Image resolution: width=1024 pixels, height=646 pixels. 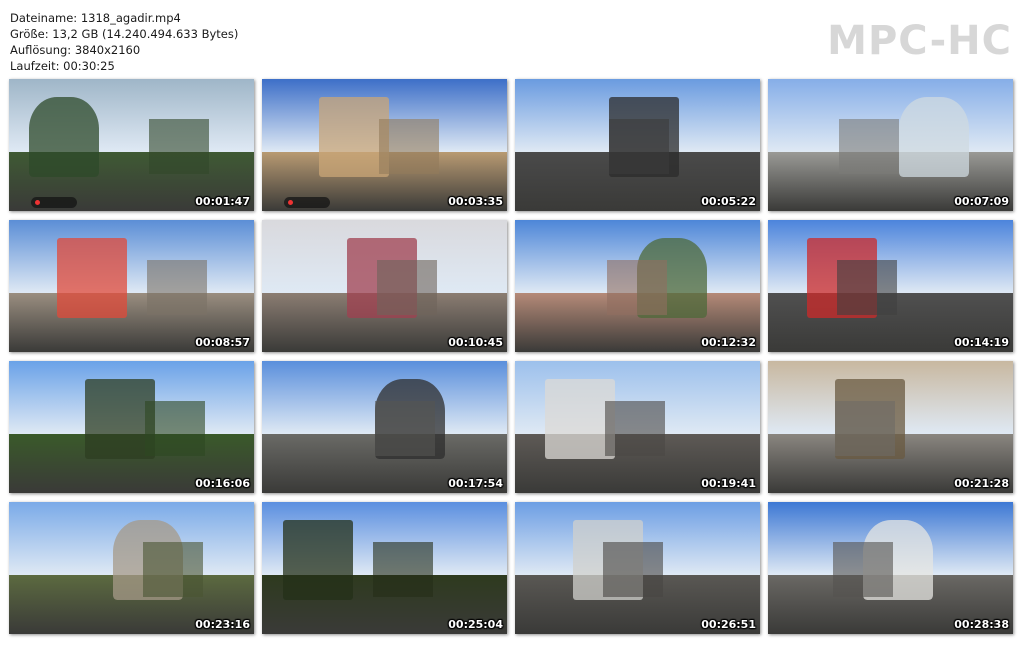 What do you see at coordinates (981, 201) in the screenshot?
I see `thumbnail-timestamp: 00:07:09` at bounding box center [981, 201].